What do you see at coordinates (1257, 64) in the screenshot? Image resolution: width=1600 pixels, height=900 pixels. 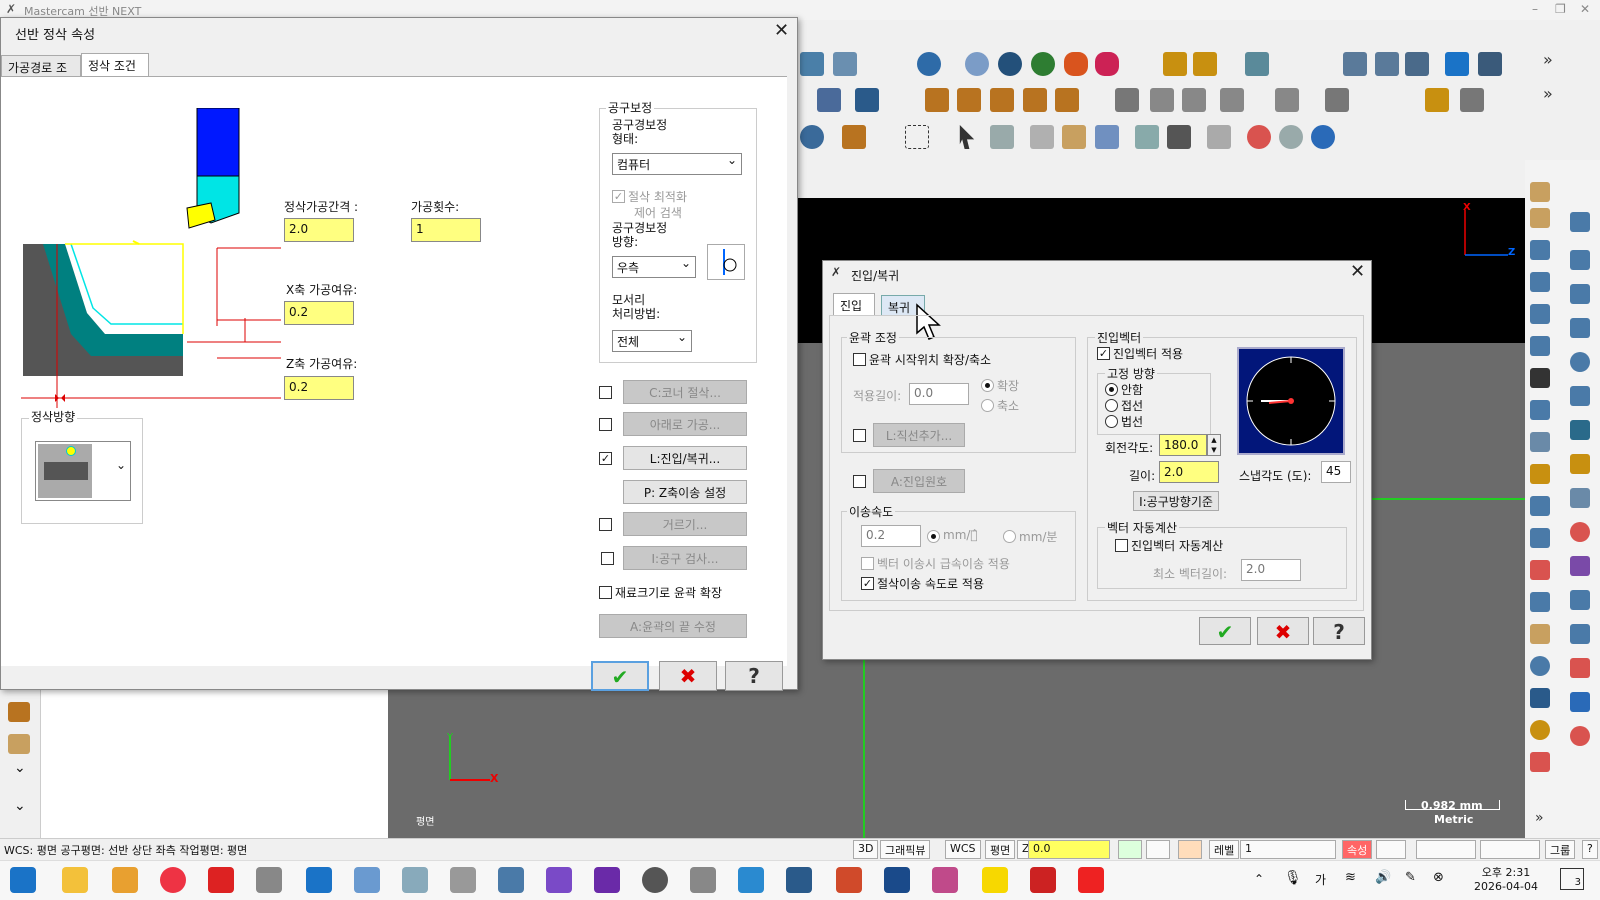 I see `undo-icon` at bounding box center [1257, 64].